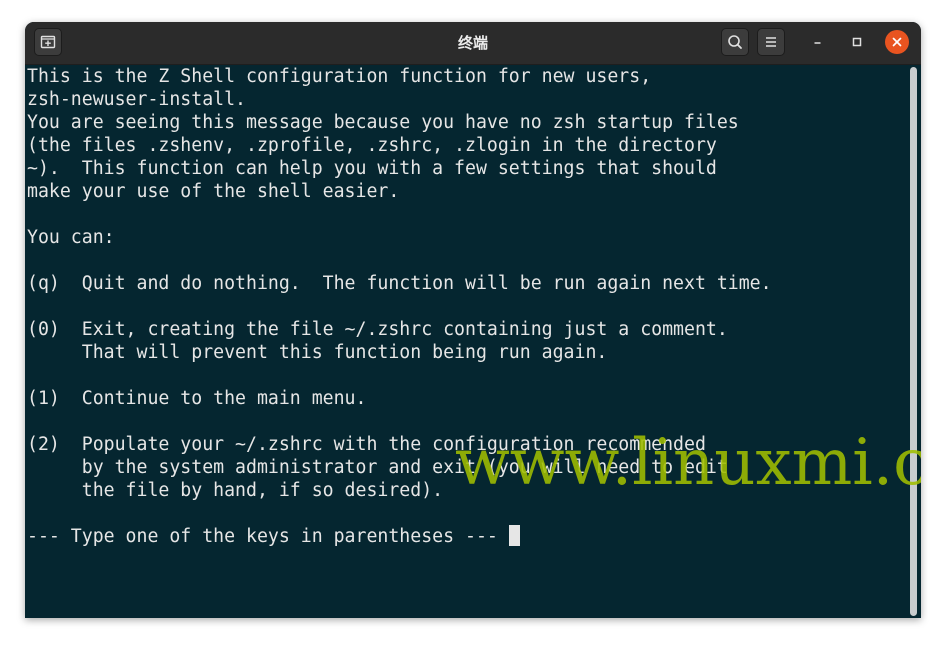 This screenshot has width=946, height=647. I want to click on search-button, so click(735, 42).